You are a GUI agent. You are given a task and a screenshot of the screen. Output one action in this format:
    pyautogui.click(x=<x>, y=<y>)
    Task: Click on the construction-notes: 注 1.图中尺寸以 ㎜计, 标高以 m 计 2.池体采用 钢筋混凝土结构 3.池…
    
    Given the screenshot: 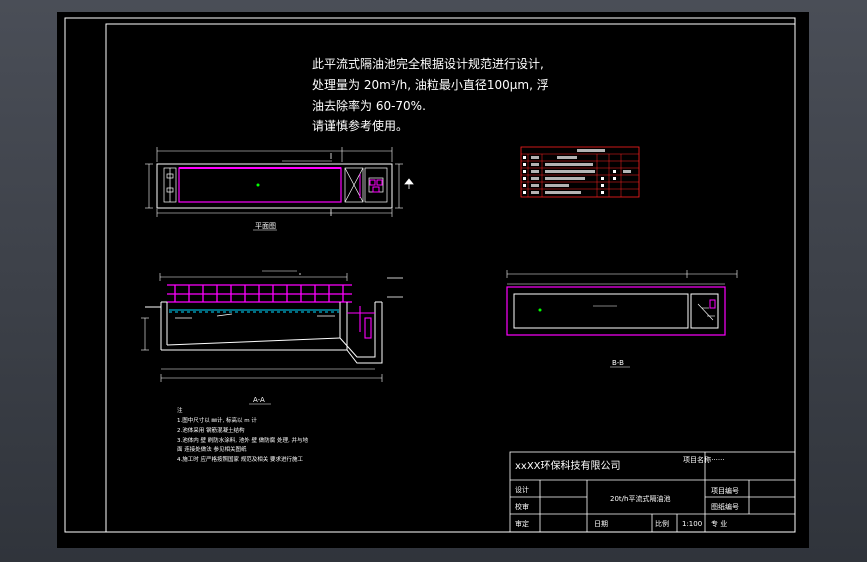 What is the action you would take?
    pyautogui.click(x=242, y=434)
    